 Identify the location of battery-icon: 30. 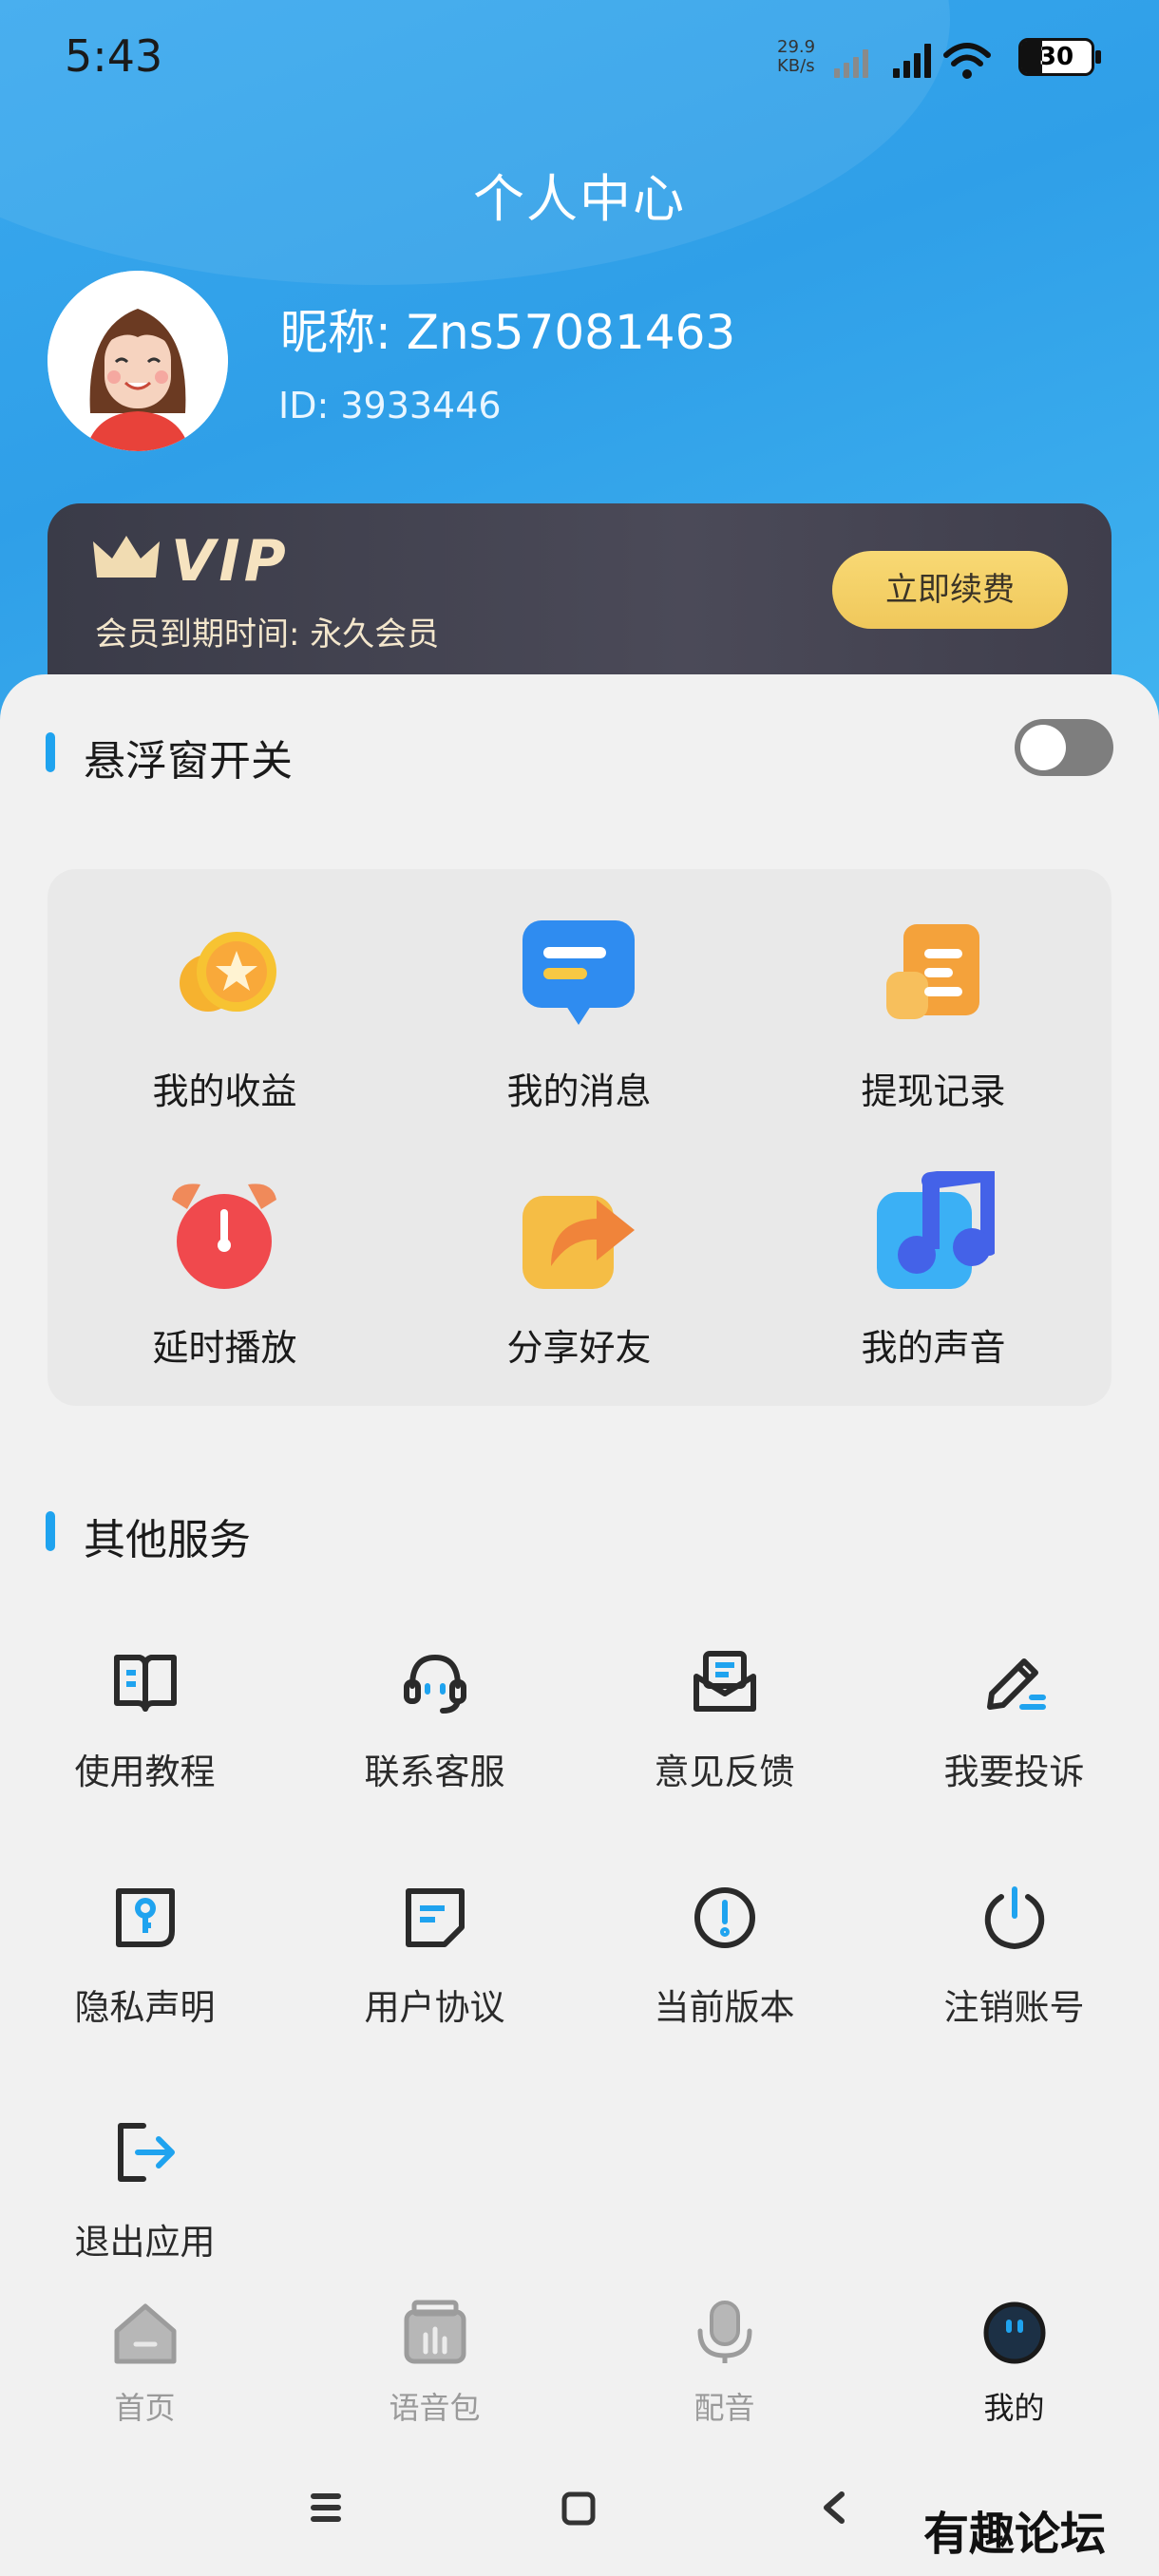
(1059, 57).